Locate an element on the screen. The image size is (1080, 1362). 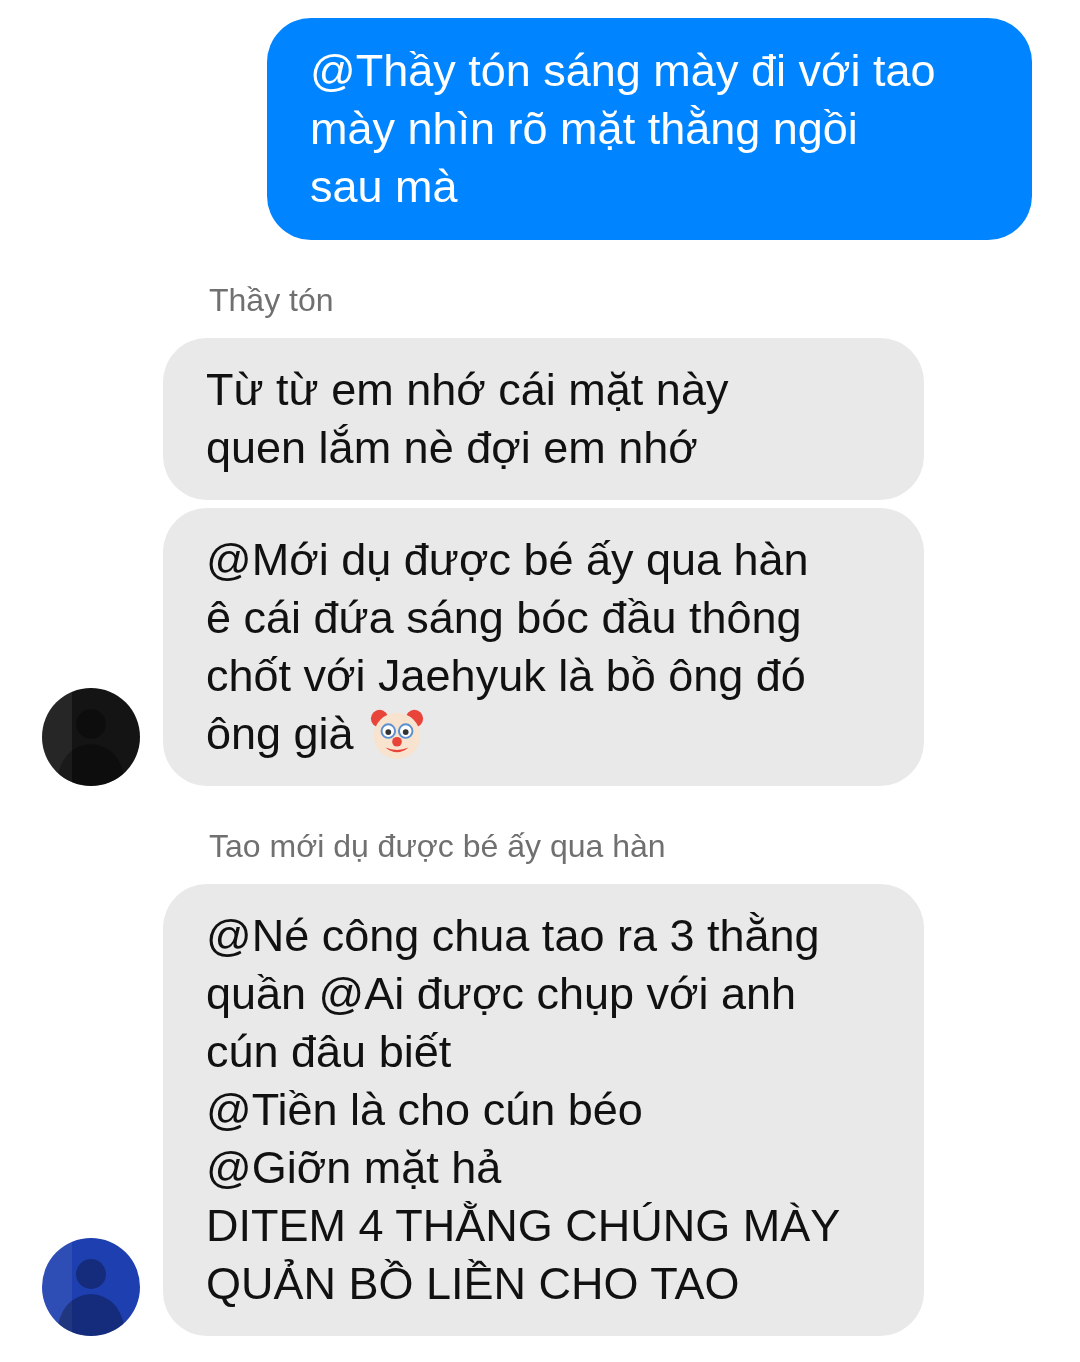
sender-name: Thầy tón is located at coordinates (272, 300).